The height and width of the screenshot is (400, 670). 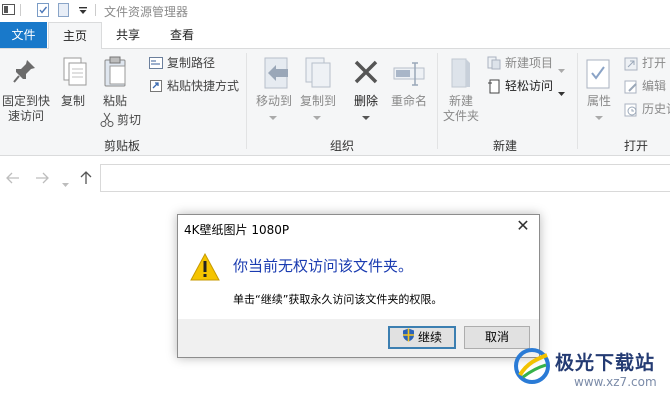 What do you see at coordinates (13, 179) in the screenshot?
I see `back-icon` at bounding box center [13, 179].